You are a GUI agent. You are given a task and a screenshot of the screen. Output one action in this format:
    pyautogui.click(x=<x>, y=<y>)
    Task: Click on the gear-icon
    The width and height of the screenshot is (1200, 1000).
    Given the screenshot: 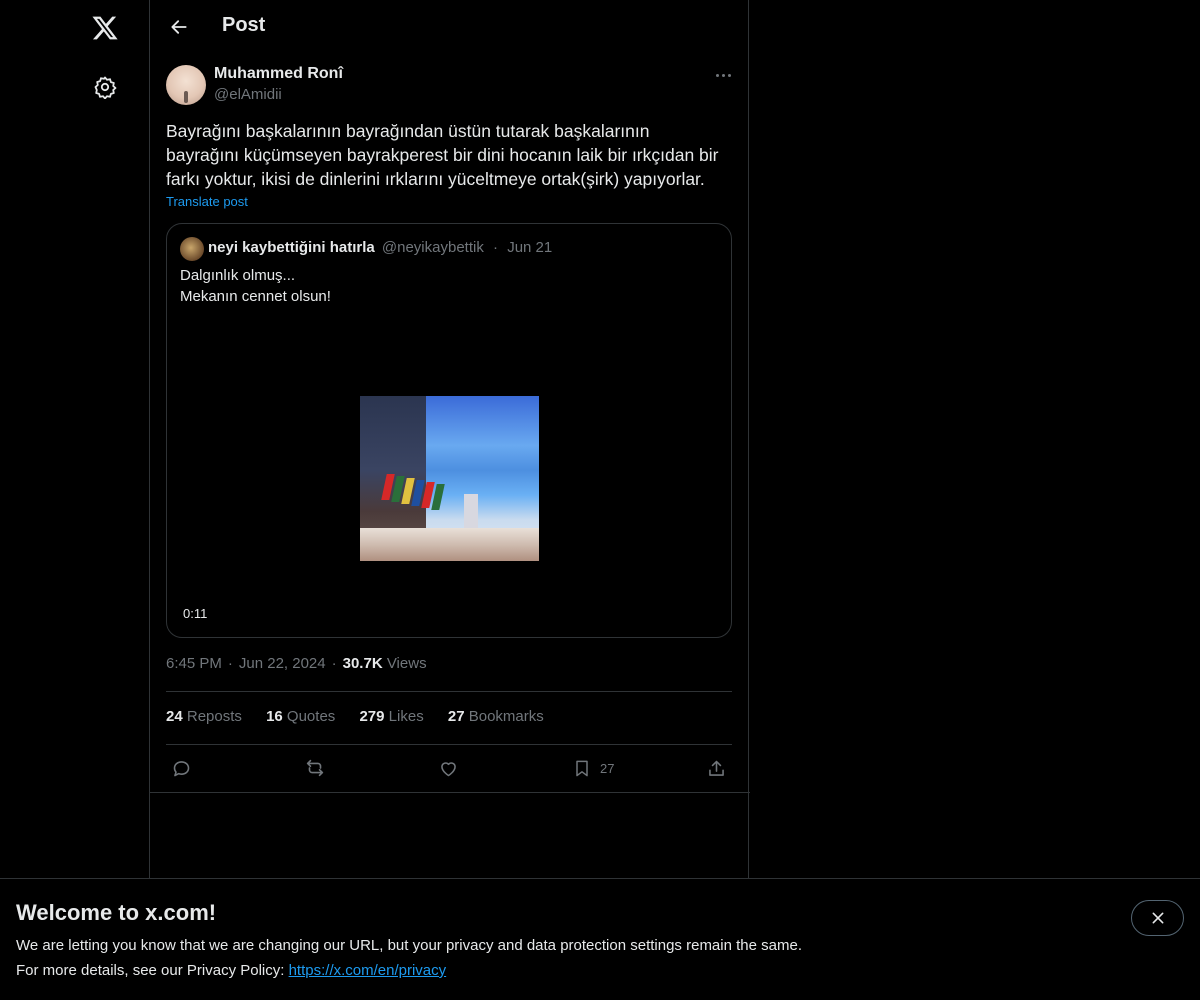 What is the action you would take?
    pyautogui.click(x=105, y=87)
    